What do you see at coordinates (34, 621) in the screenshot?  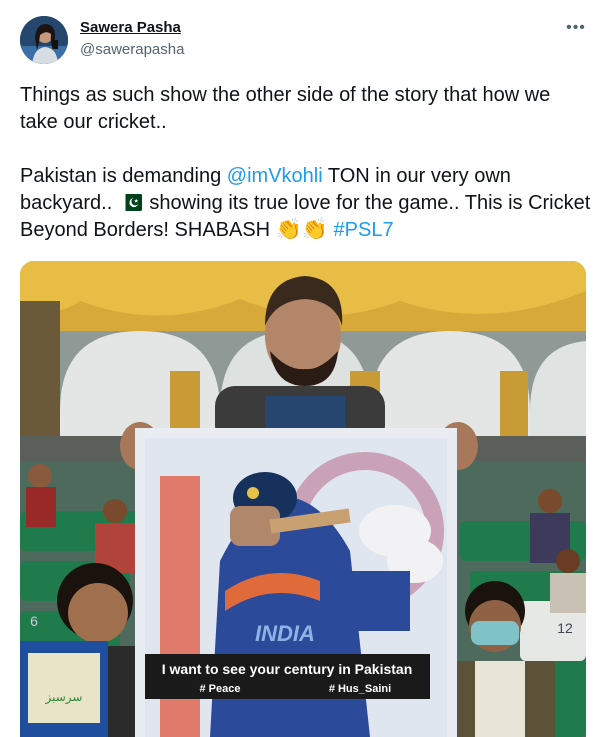 I see `seat-number-left: 6` at bounding box center [34, 621].